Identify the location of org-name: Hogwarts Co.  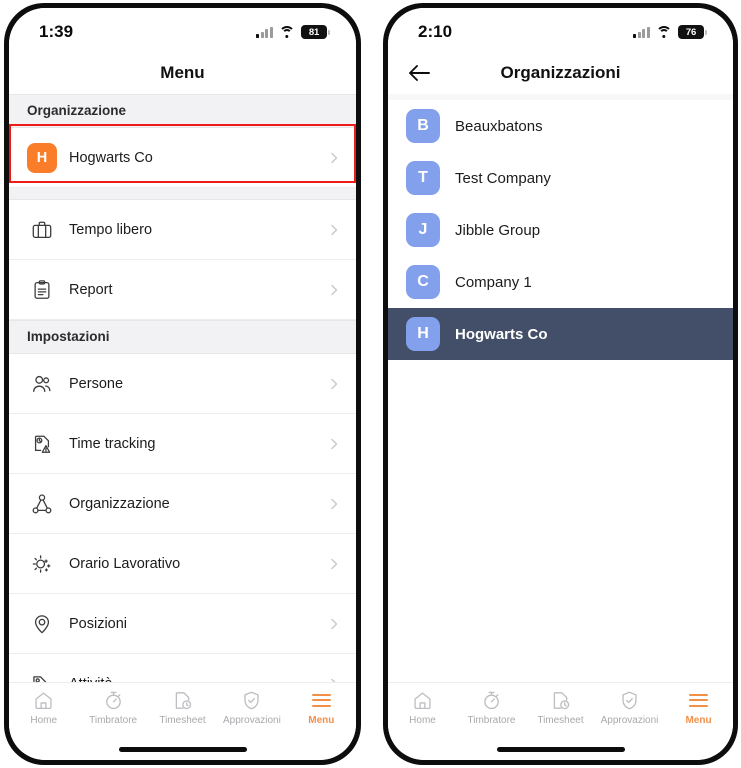
(501, 334).